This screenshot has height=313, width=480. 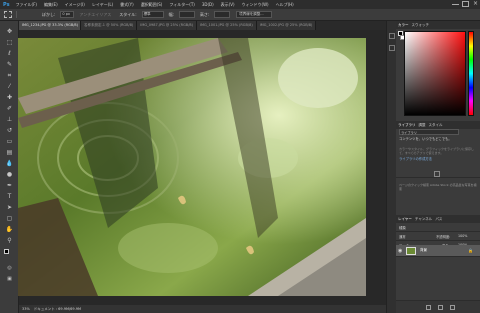 What do you see at coordinates (443, 237) in the screenshot?
I see `opacity-label: 不透明度:` at bounding box center [443, 237].